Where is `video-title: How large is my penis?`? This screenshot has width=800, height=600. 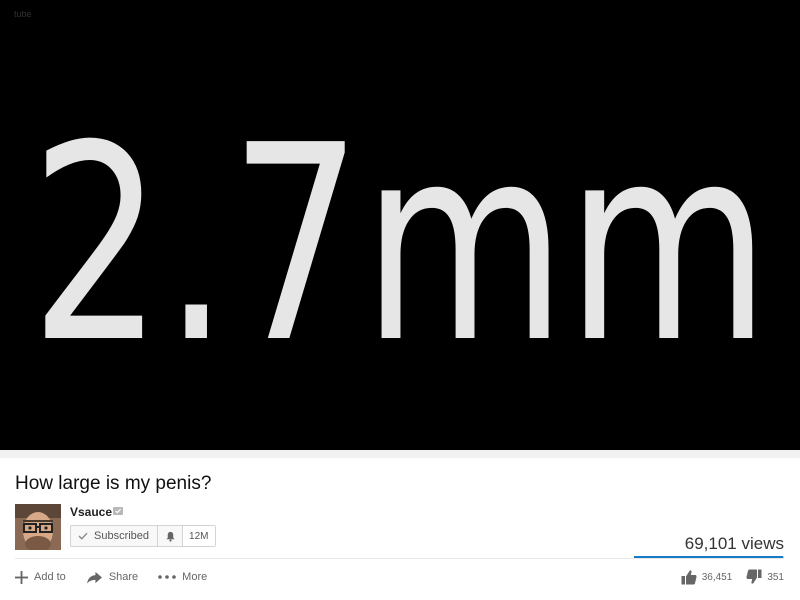 video-title: How large is my penis? is located at coordinates (113, 483).